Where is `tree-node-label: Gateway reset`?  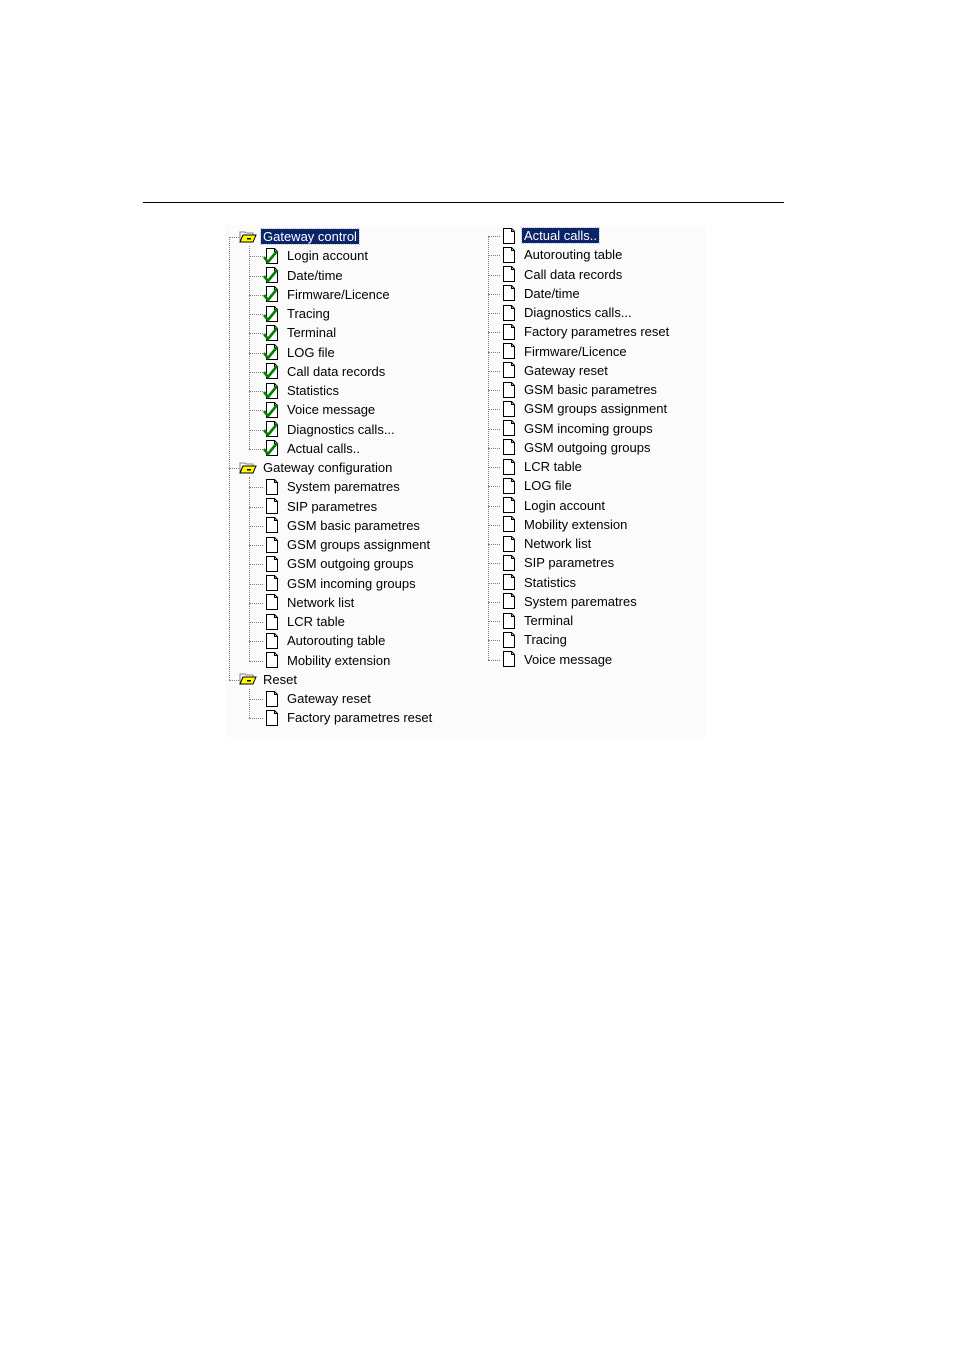 tree-node-label: Gateway reset is located at coordinates (566, 370).